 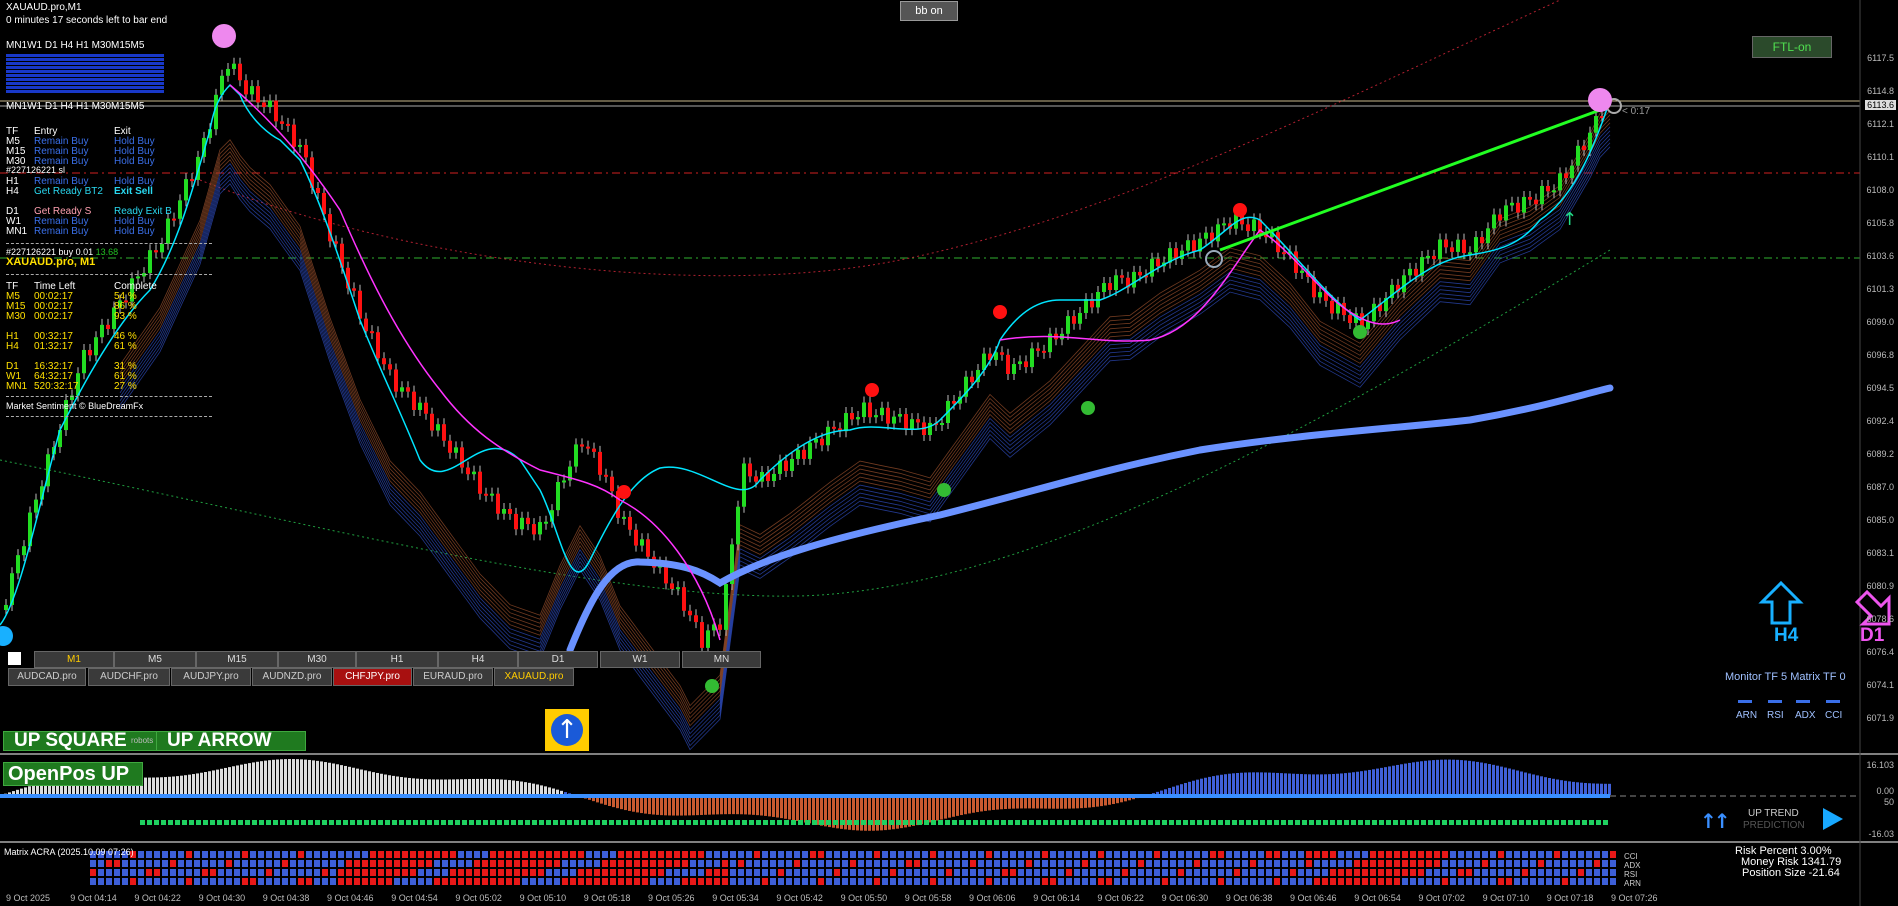 What do you see at coordinates (1880, 355) in the screenshot?
I see `price-tick: 6096.8` at bounding box center [1880, 355].